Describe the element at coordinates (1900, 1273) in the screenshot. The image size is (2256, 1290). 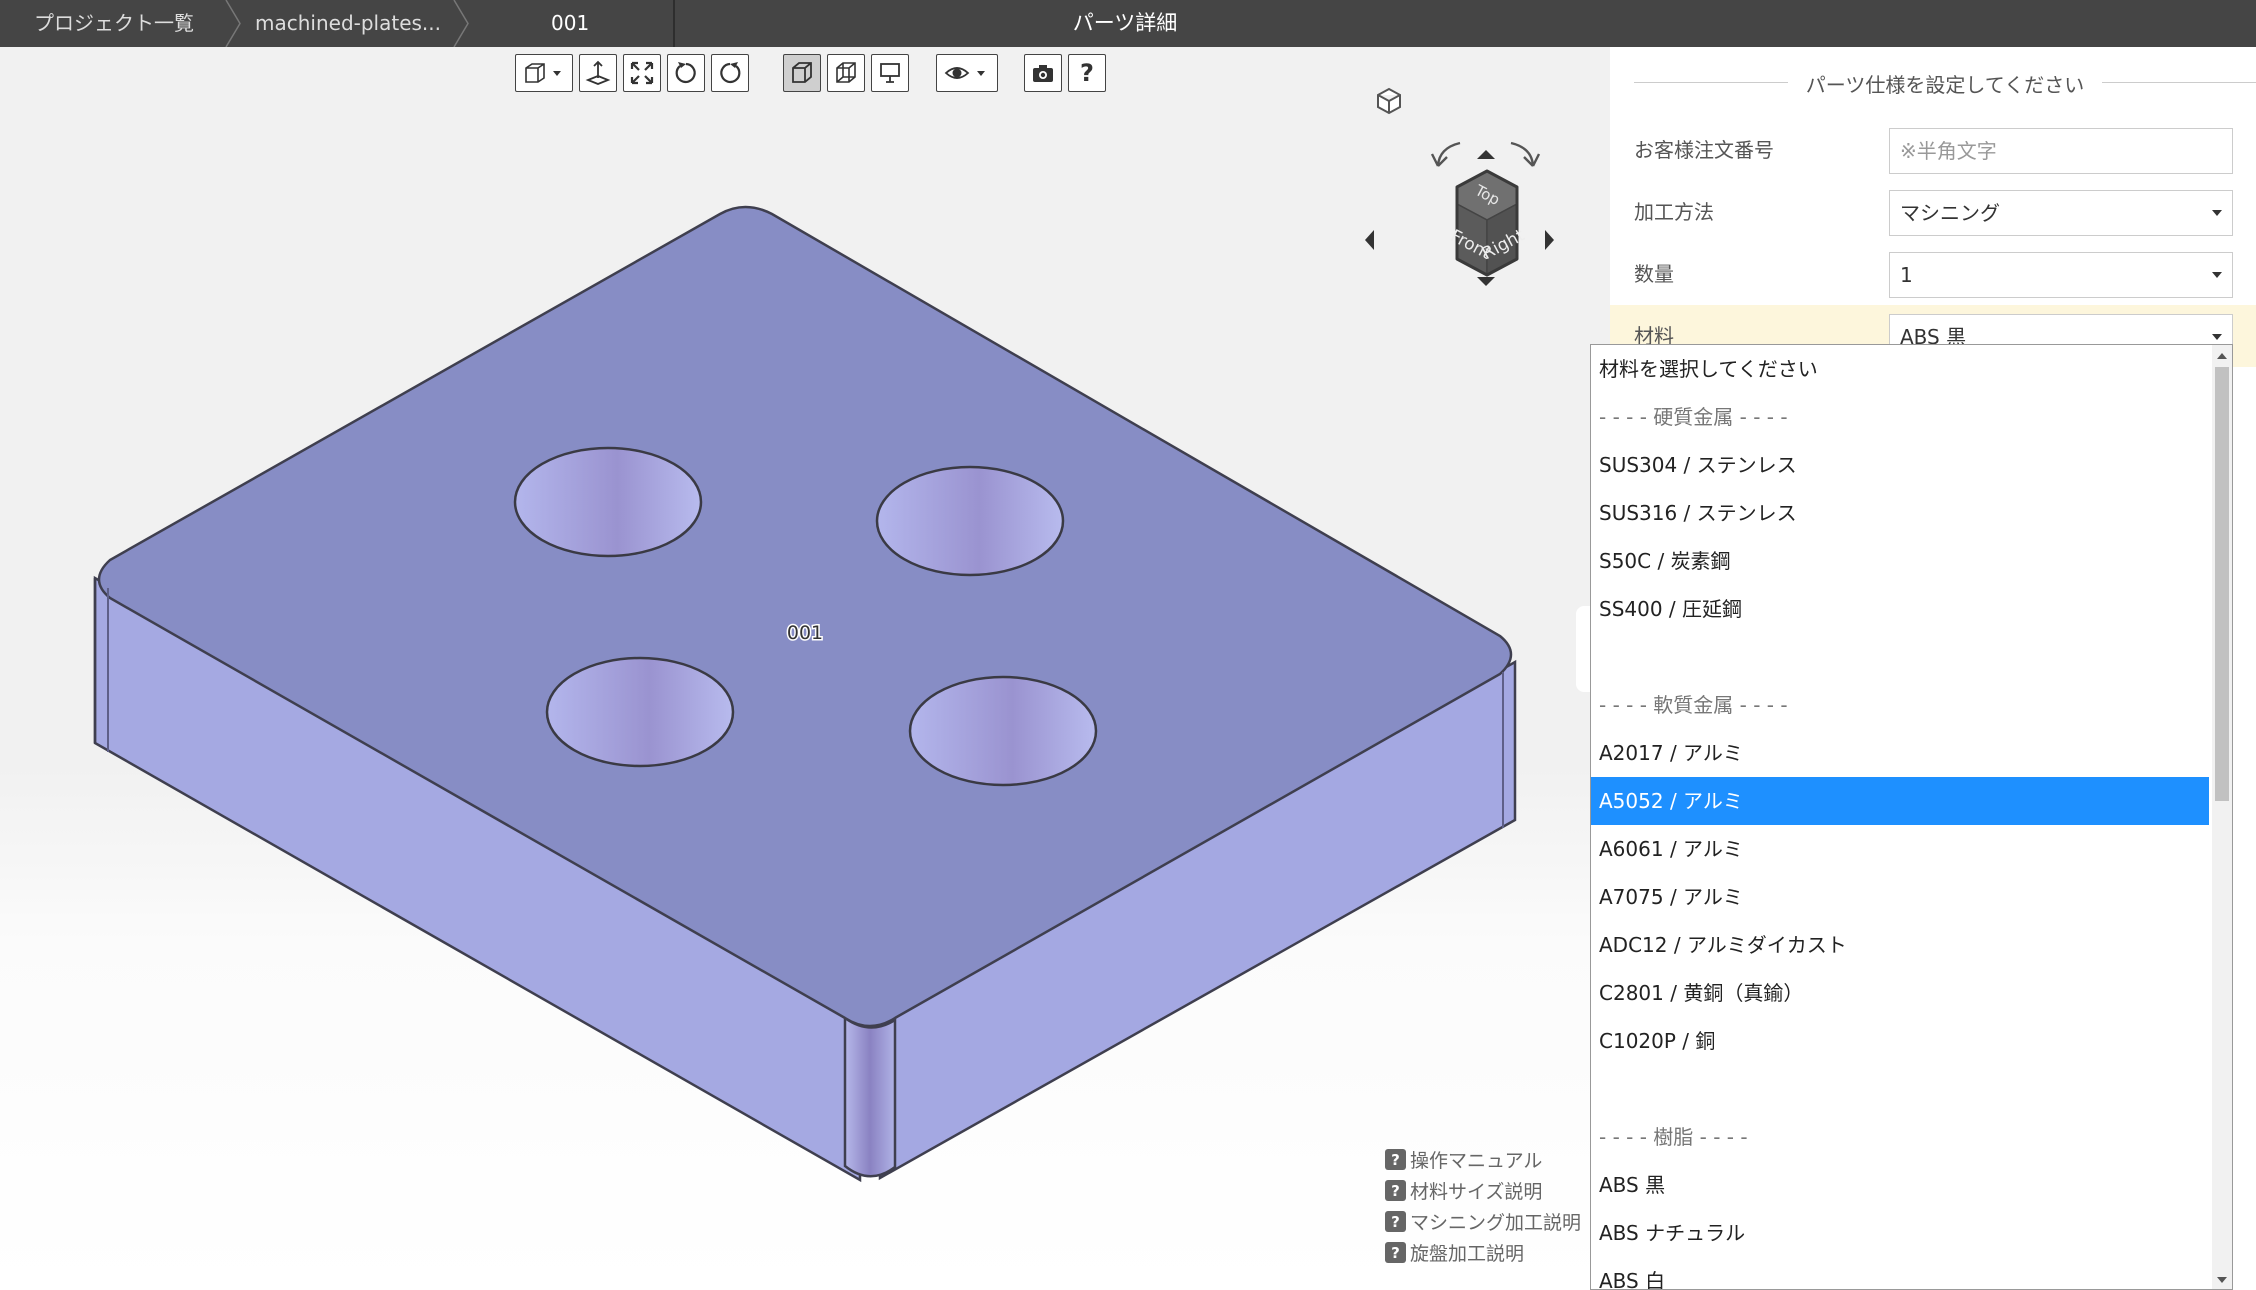
I see `dropdown-option: ABS 白` at that location.